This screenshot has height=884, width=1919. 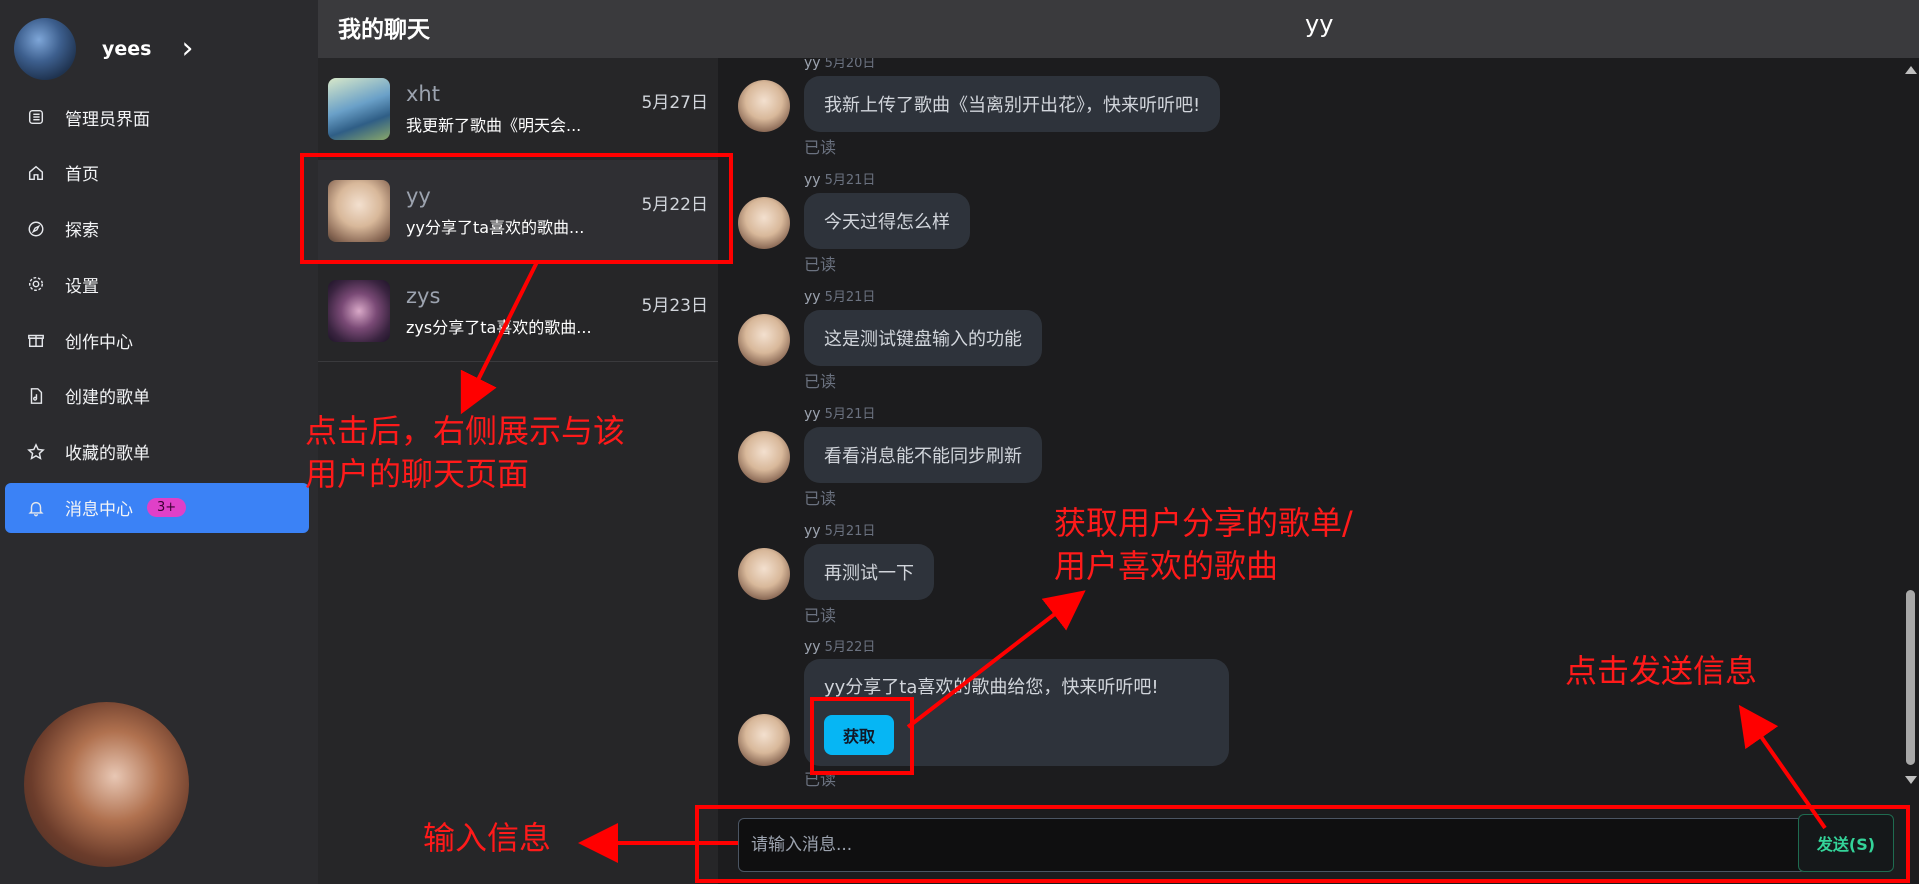 What do you see at coordinates (1203, 545) in the screenshot?
I see `annotation-get-share: 获取用户分享的歌单/ 用户喜欢的歌曲` at bounding box center [1203, 545].